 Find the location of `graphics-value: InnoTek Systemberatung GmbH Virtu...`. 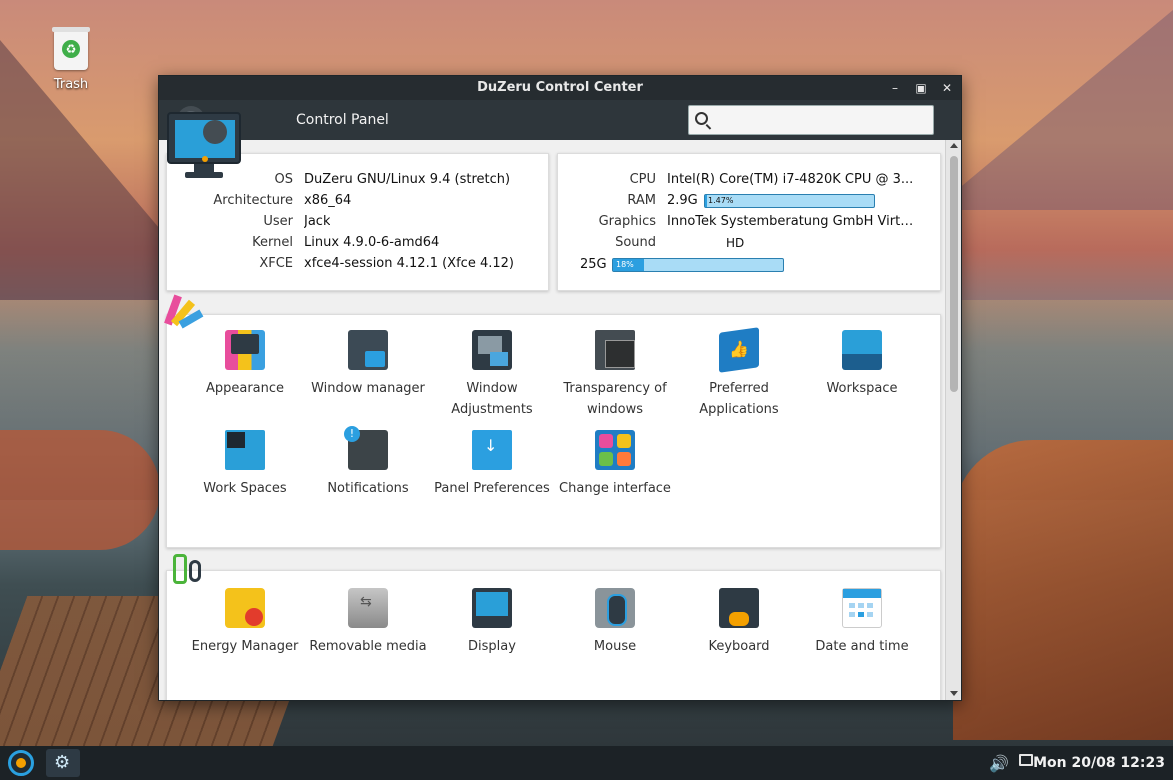

graphics-value: InnoTek Systemberatung GmbH Virtu... is located at coordinates (792, 221).